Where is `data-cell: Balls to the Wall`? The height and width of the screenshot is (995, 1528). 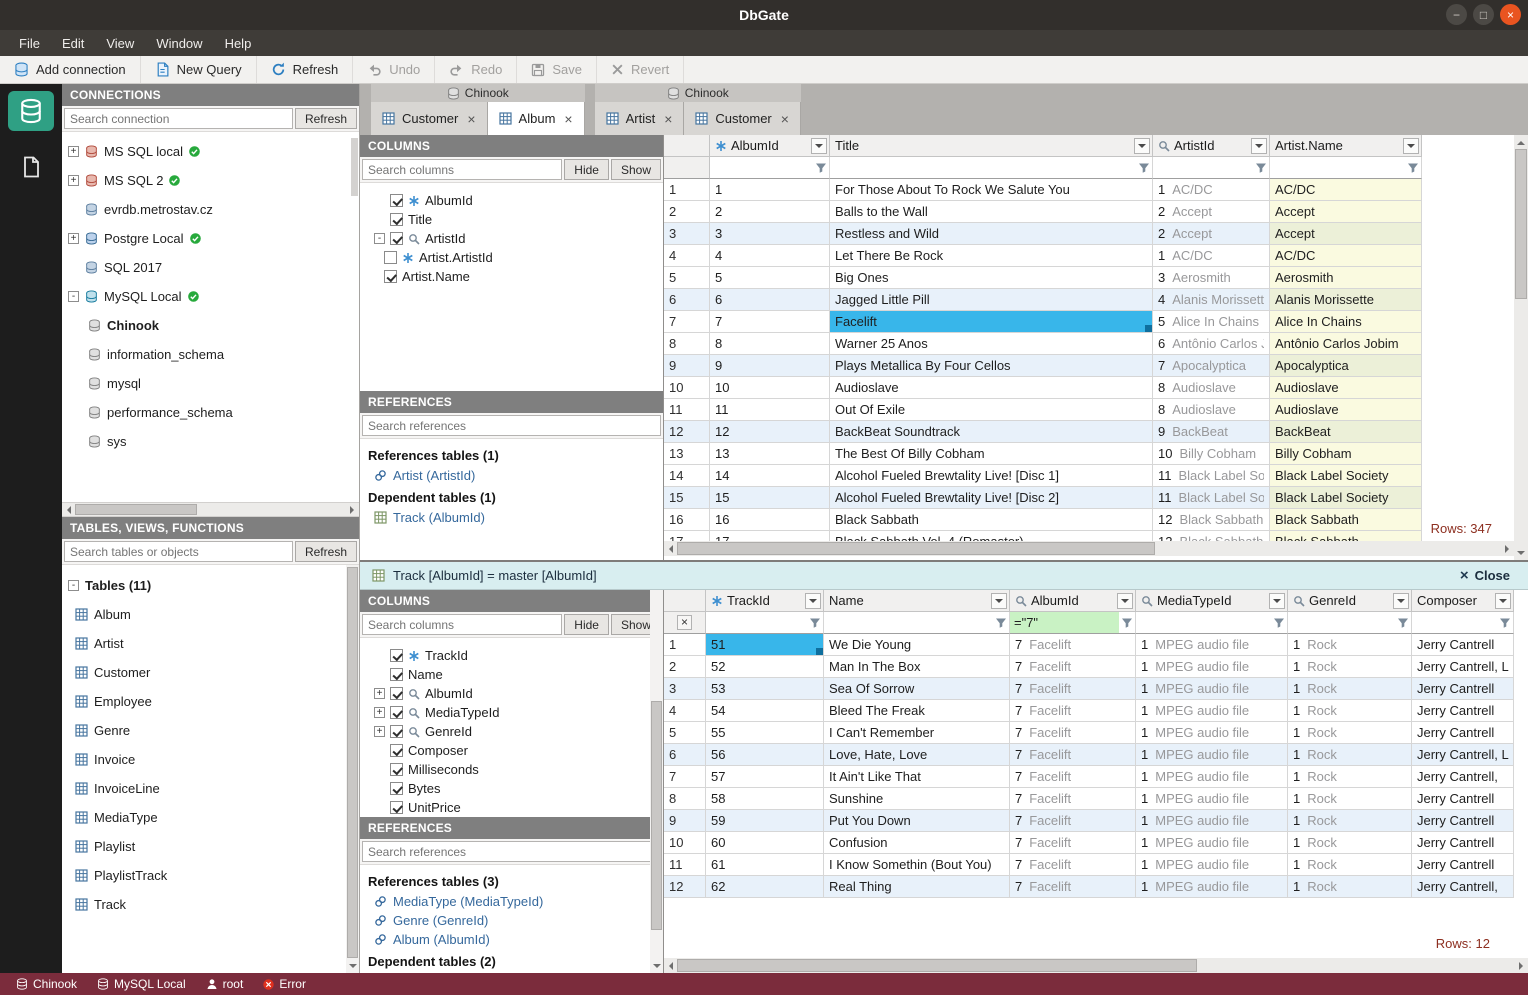
data-cell: Balls to the Wall is located at coordinates (991, 212).